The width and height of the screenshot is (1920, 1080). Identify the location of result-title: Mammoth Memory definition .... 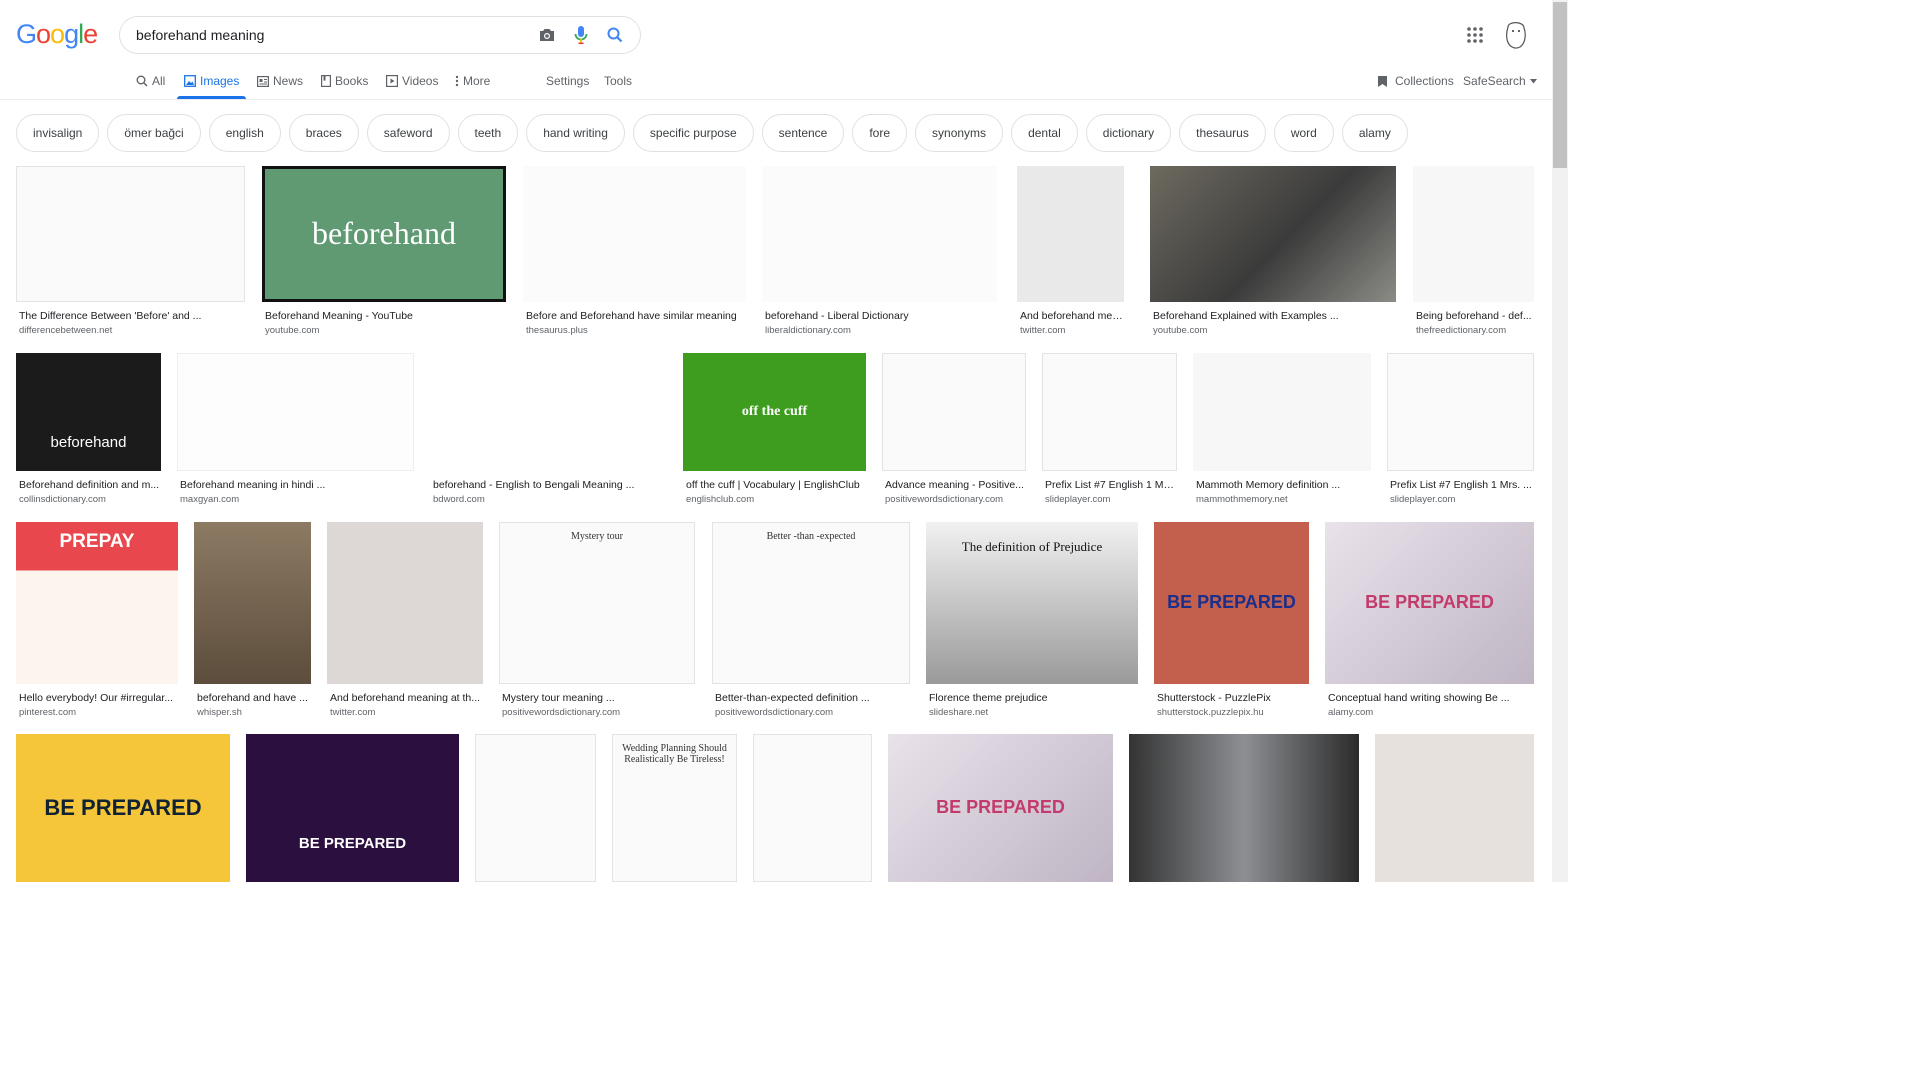
(1283, 485).